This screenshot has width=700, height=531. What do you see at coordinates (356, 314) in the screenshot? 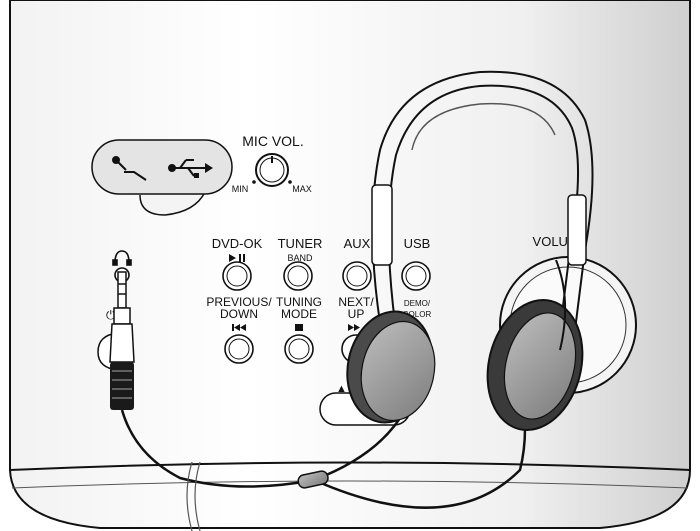
I see `up-label: UP` at bounding box center [356, 314].